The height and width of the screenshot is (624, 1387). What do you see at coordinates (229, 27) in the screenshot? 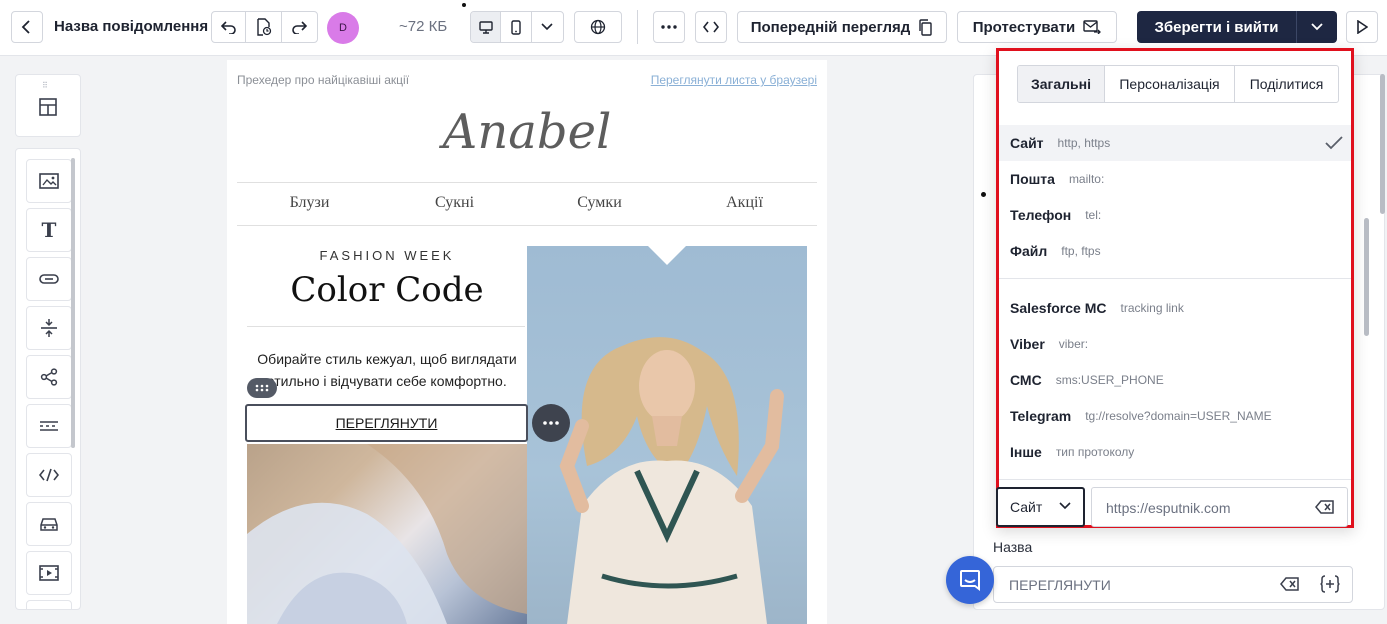
I see `undo-button` at bounding box center [229, 27].